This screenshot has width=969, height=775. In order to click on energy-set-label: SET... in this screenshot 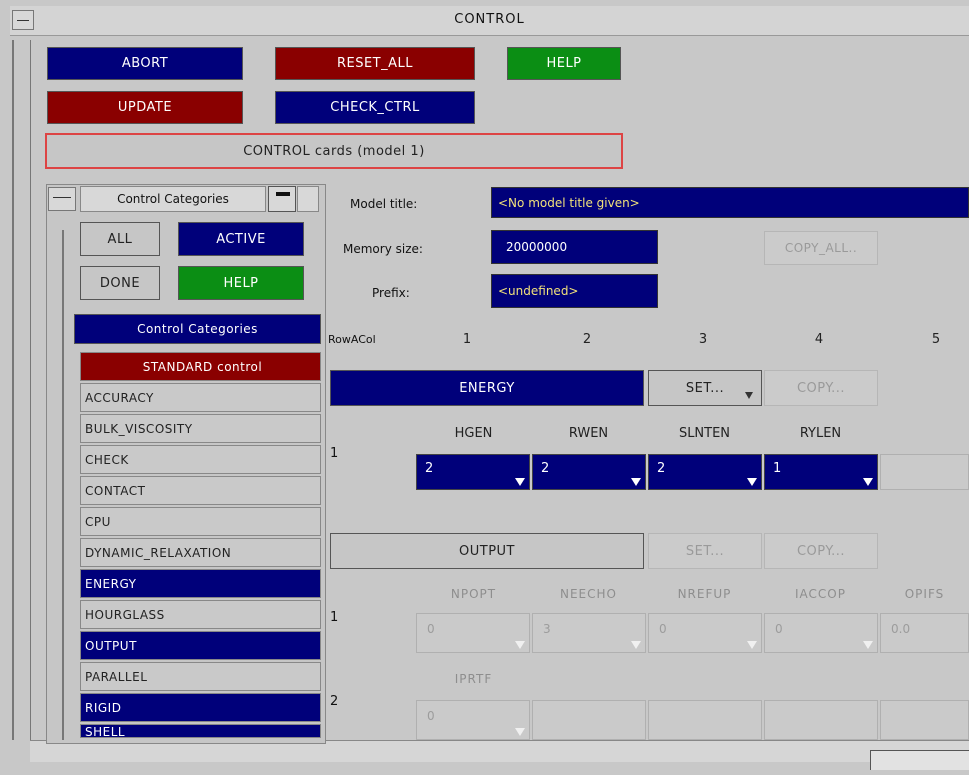, I will do `click(705, 388)`.